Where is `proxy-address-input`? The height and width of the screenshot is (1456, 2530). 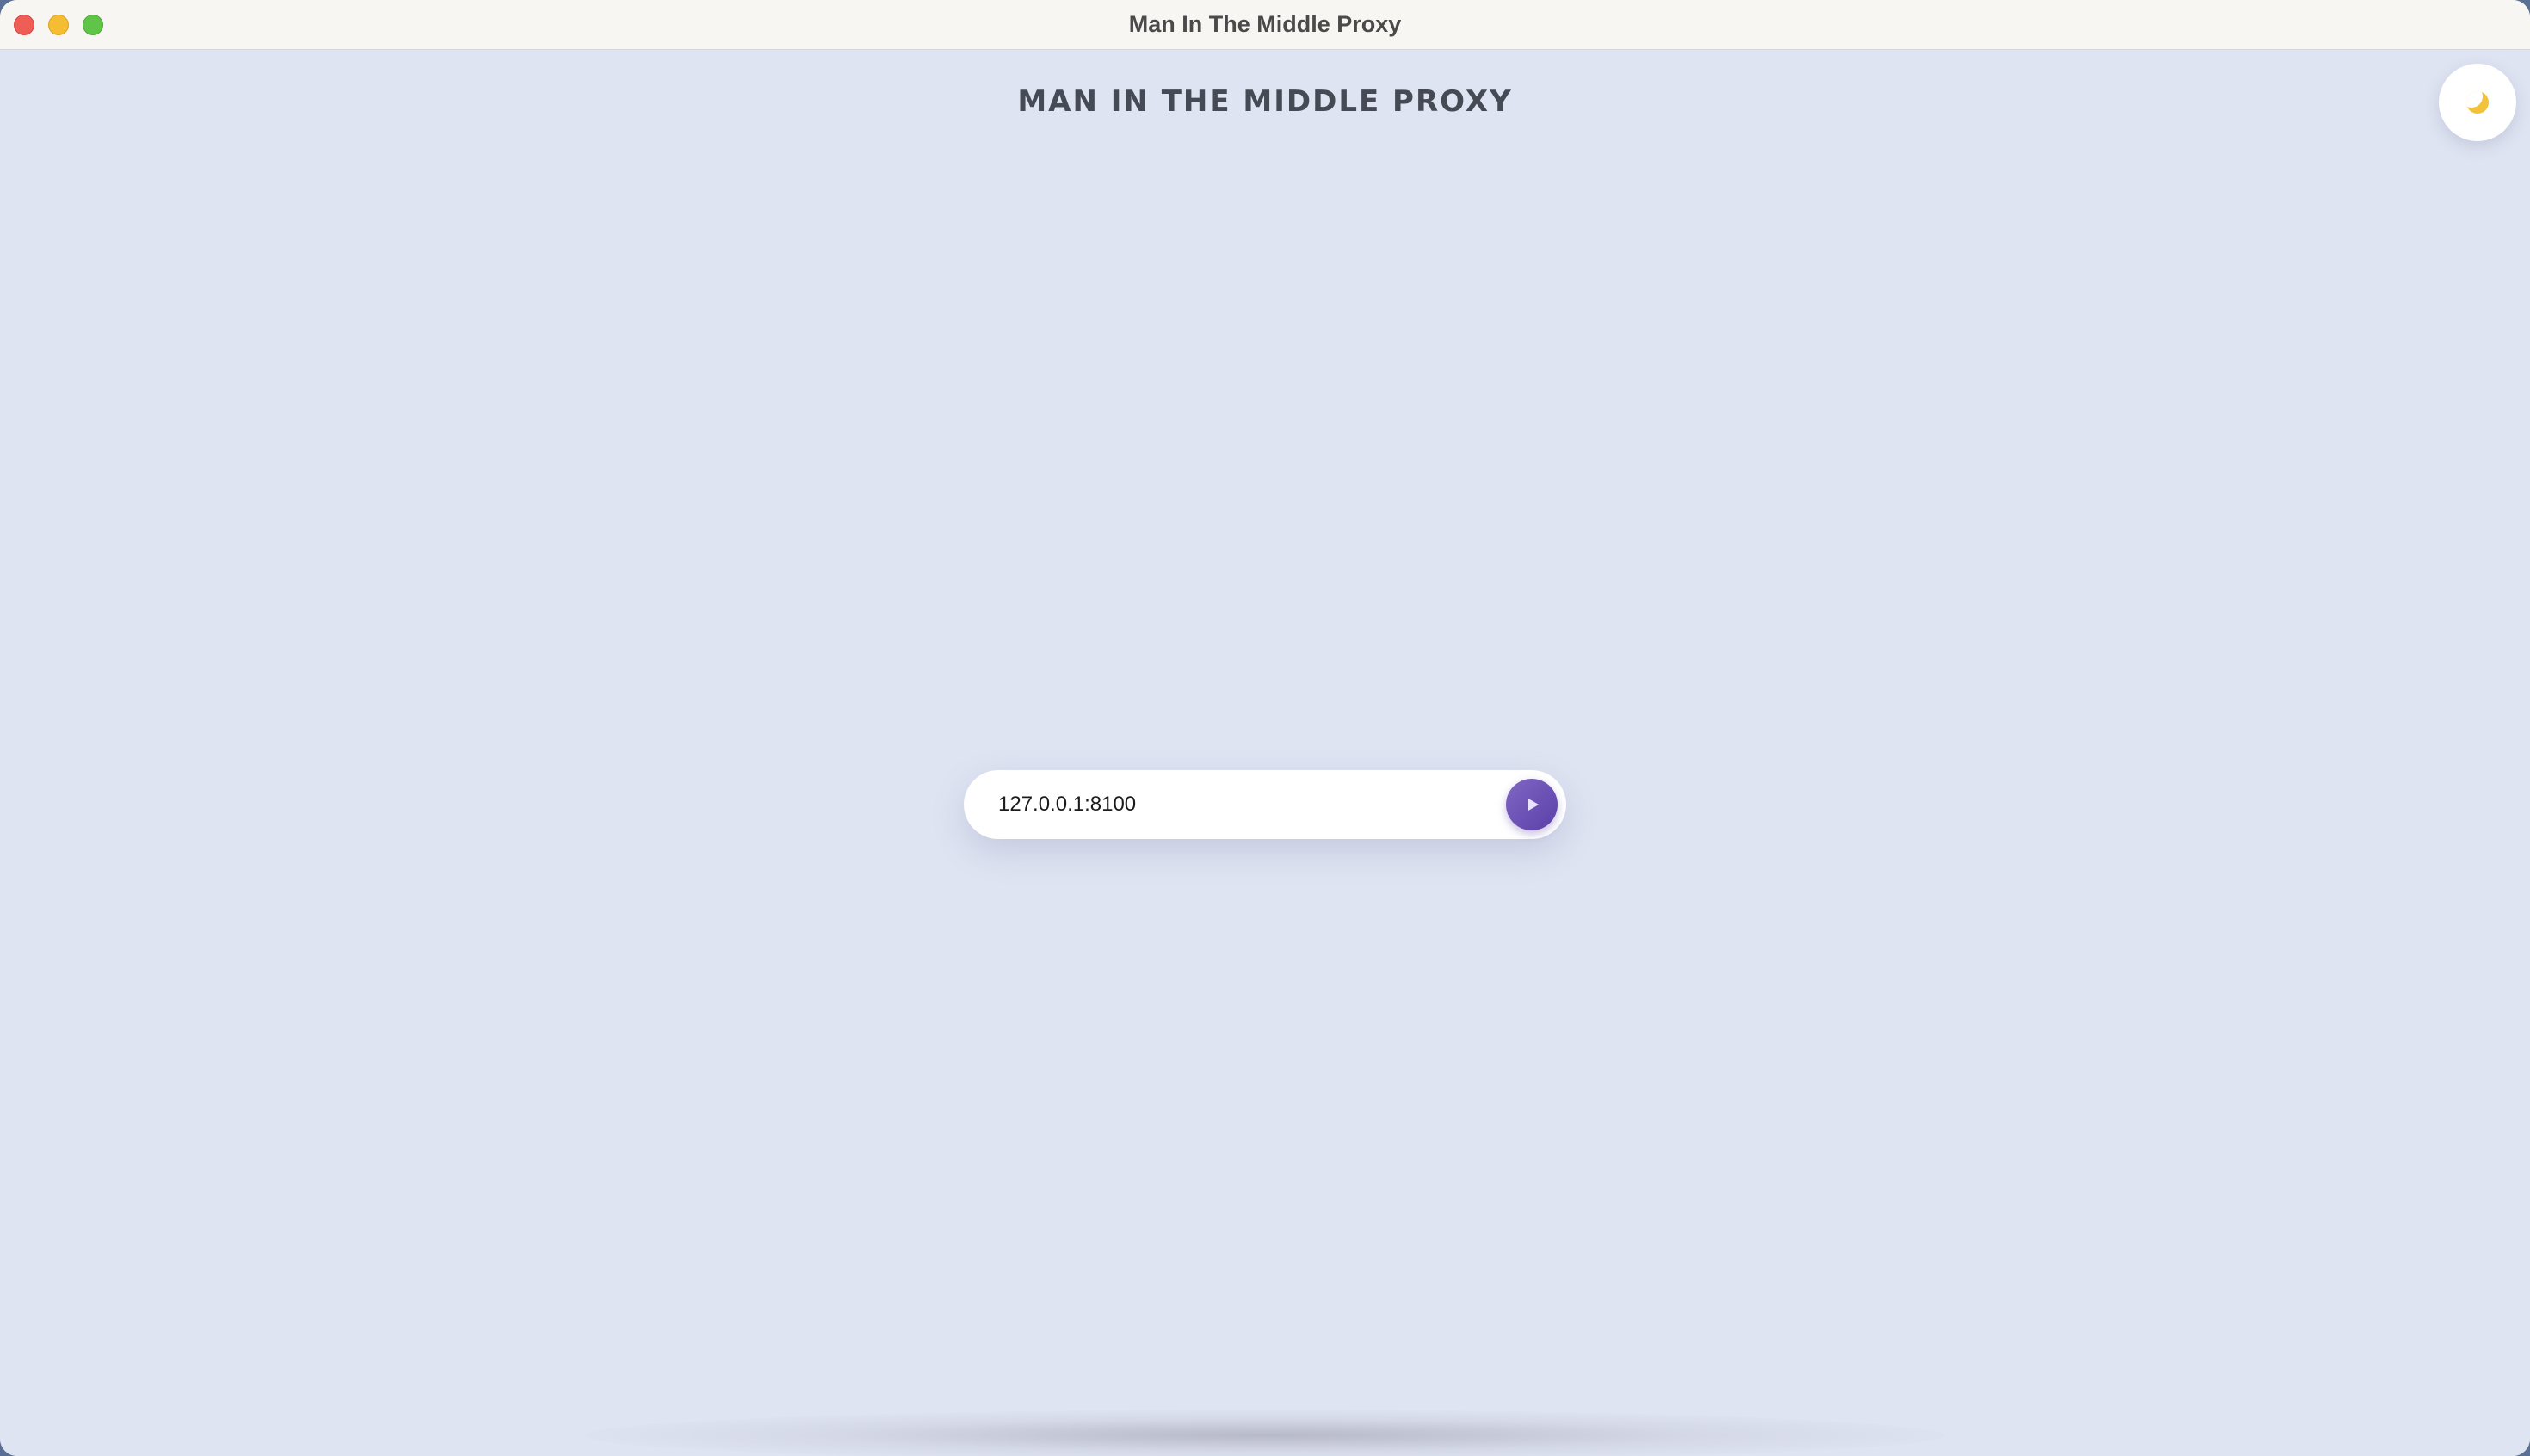
proxy-address-input is located at coordinates (1239, 805).